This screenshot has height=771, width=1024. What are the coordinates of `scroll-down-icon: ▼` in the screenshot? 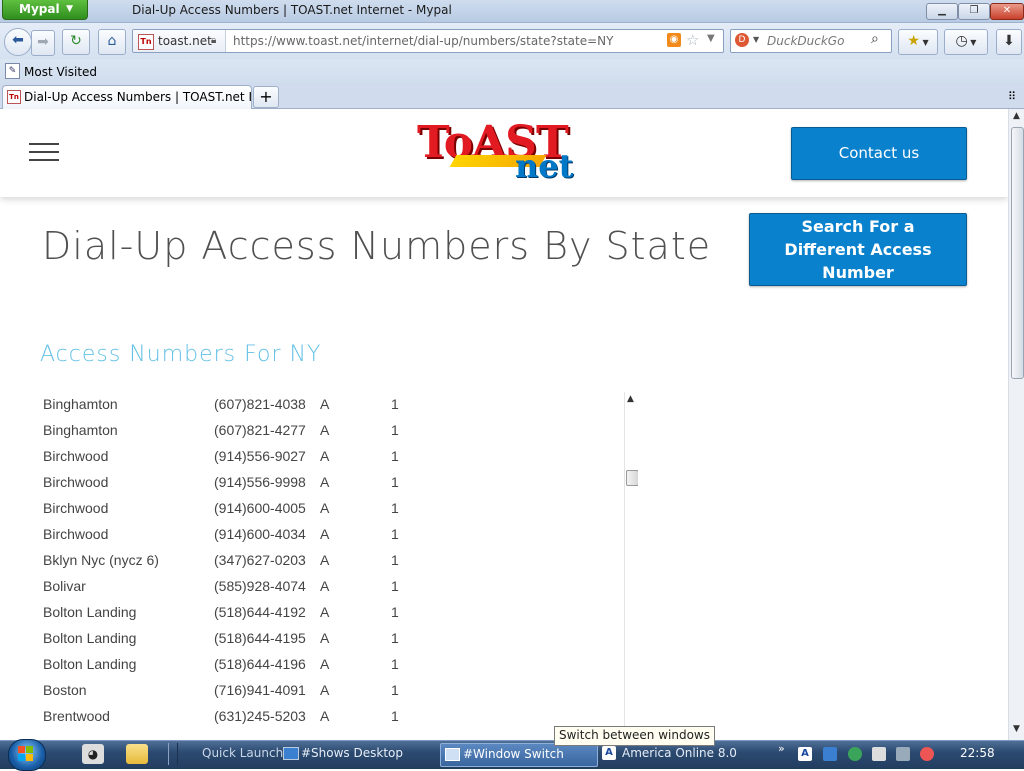 It's located at (1016, 729).